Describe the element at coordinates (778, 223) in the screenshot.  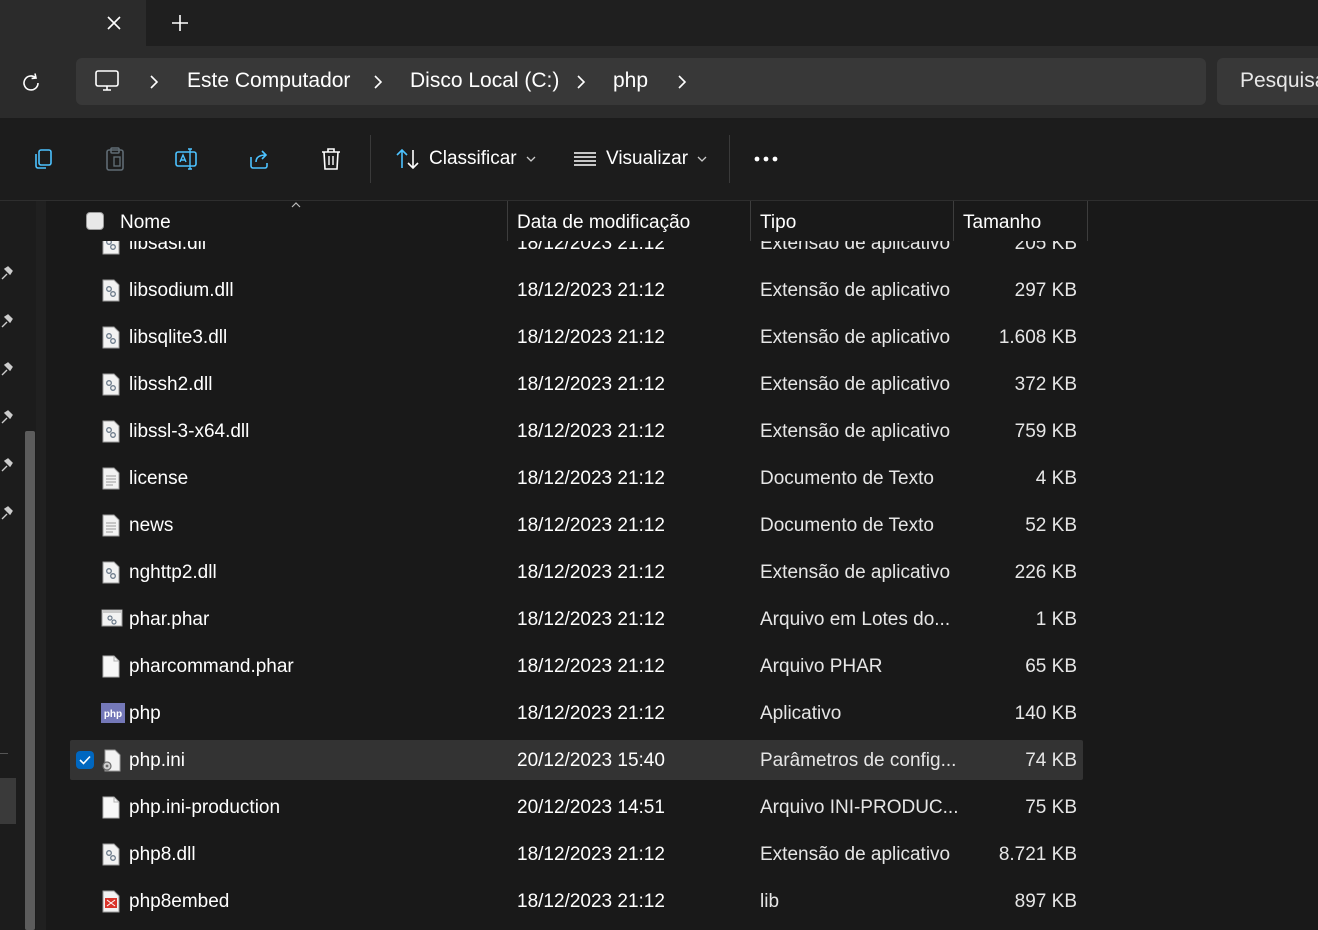
I see `column-type: Tipo` at that location.